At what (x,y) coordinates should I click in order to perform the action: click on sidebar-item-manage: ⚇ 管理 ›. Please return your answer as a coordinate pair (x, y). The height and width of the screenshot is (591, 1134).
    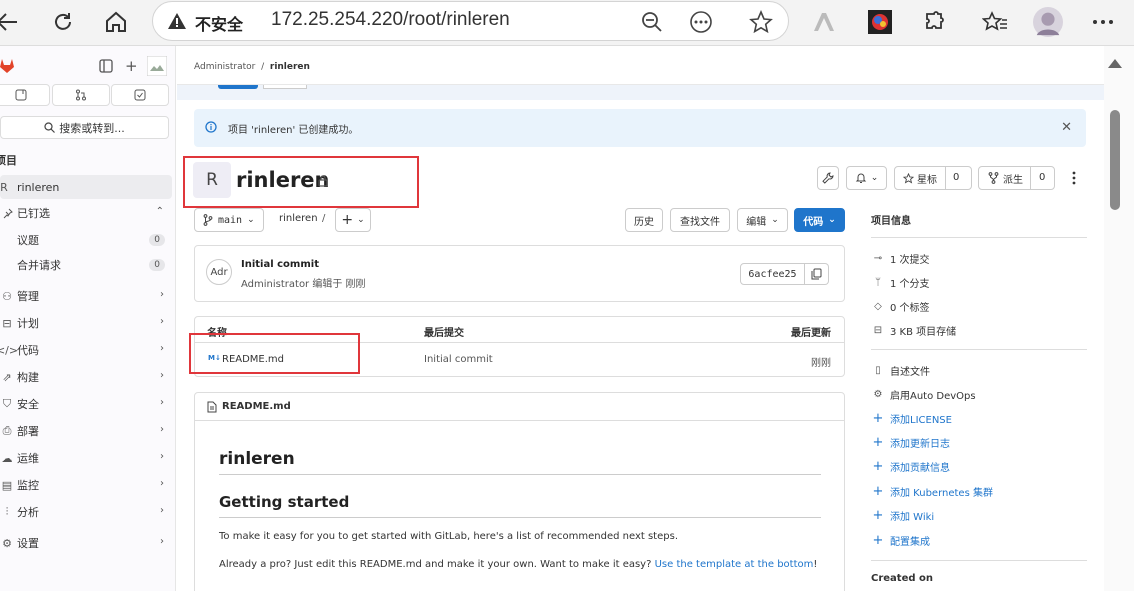
    Looking at the image, I should click on (86, 296).